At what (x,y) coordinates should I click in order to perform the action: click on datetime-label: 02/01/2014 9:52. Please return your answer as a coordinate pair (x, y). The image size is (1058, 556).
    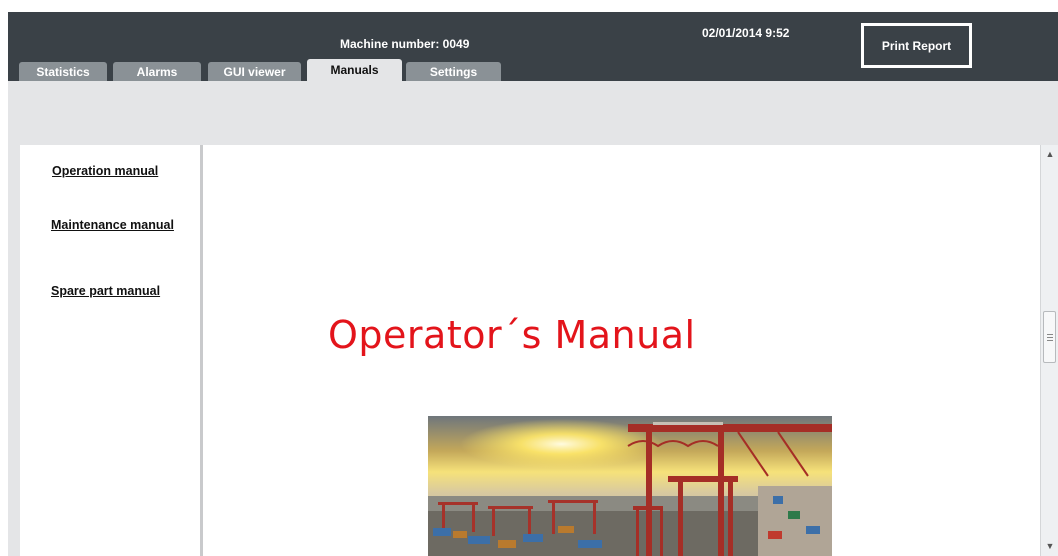
    Looking at the image, I should click on (746, 33).